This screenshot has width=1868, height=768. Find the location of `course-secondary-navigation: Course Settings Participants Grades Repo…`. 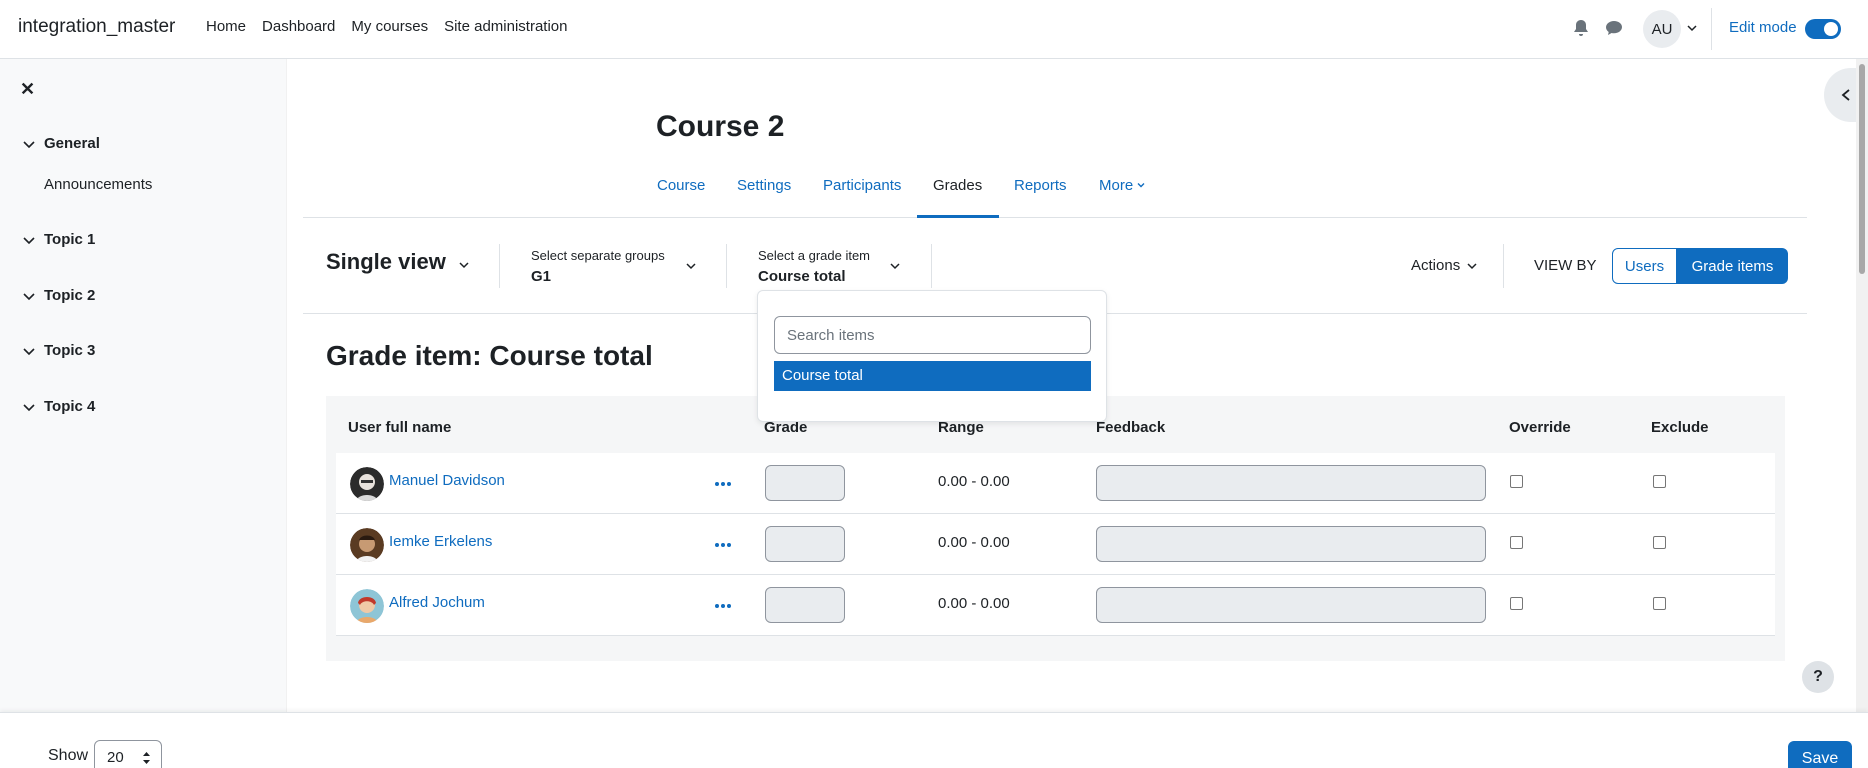

course-secondary-navigation: Course Settings Participants Grades Repo… is located at coordinates (1055, 192).